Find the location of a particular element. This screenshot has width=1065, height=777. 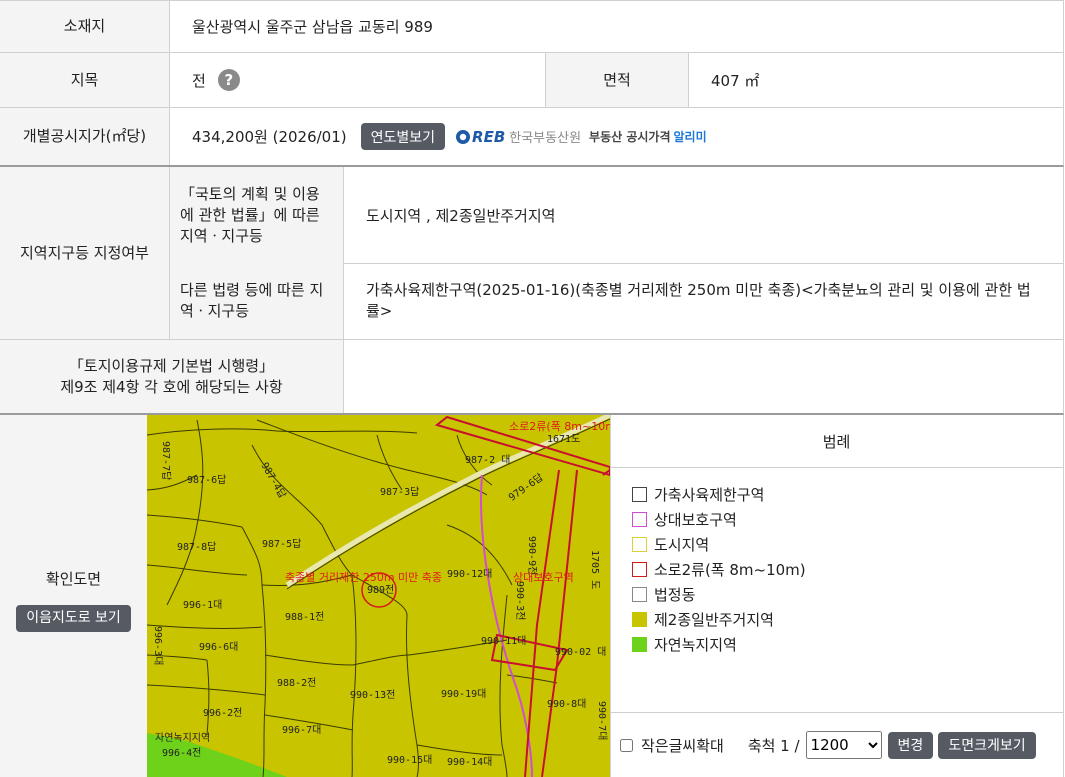

map-red-label-3: 소로2류(폭 8m~10m) is located at coordinates (559, 426).